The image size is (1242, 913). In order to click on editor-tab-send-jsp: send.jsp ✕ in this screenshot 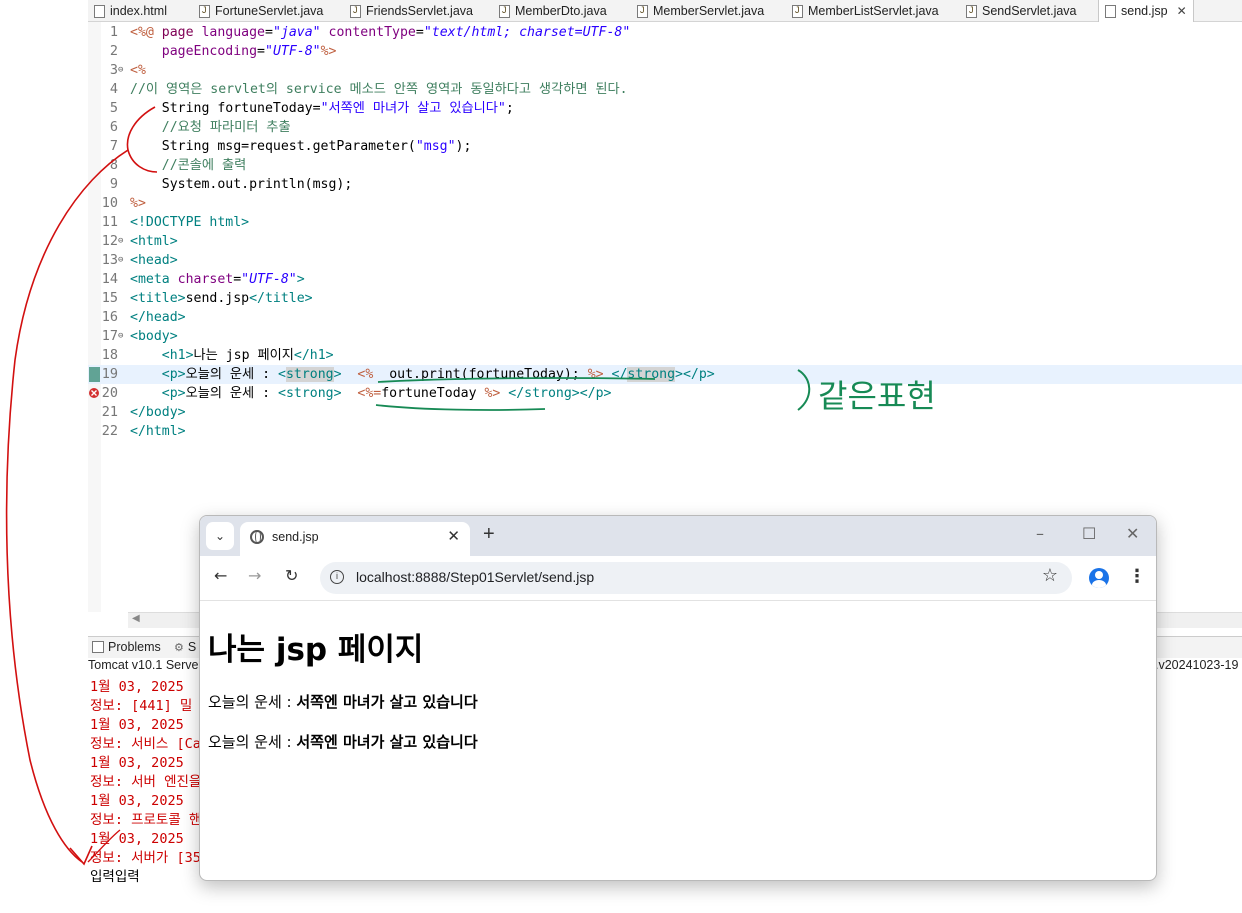, I will do `click(1146, 11)`.